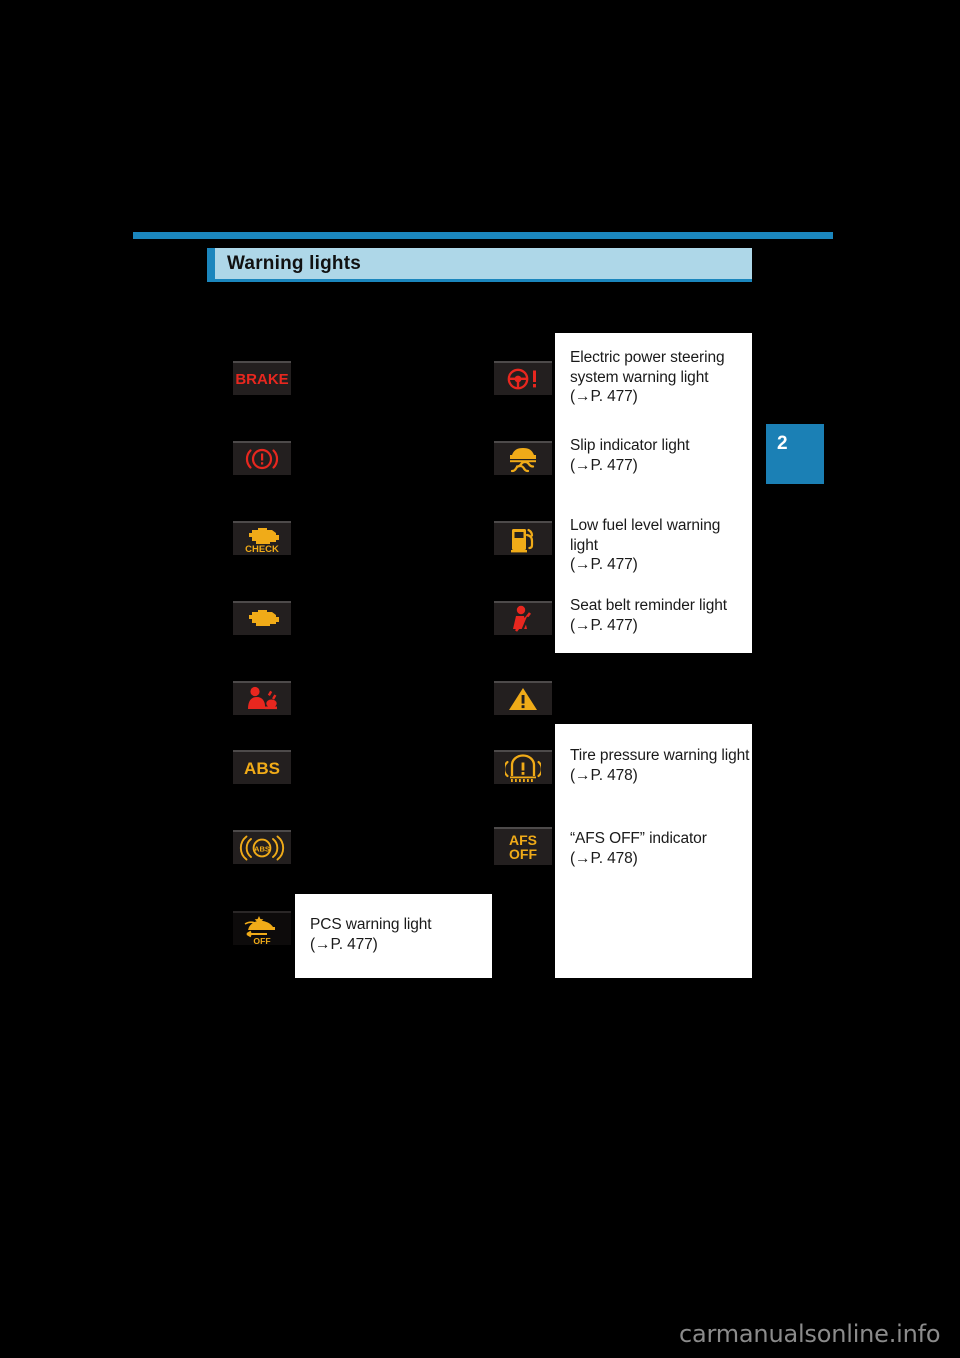  What do you see at coordinates (523, 840) in the screenshot?
I see `afs-label-line1: AFS` at bounding box center [523, 840].